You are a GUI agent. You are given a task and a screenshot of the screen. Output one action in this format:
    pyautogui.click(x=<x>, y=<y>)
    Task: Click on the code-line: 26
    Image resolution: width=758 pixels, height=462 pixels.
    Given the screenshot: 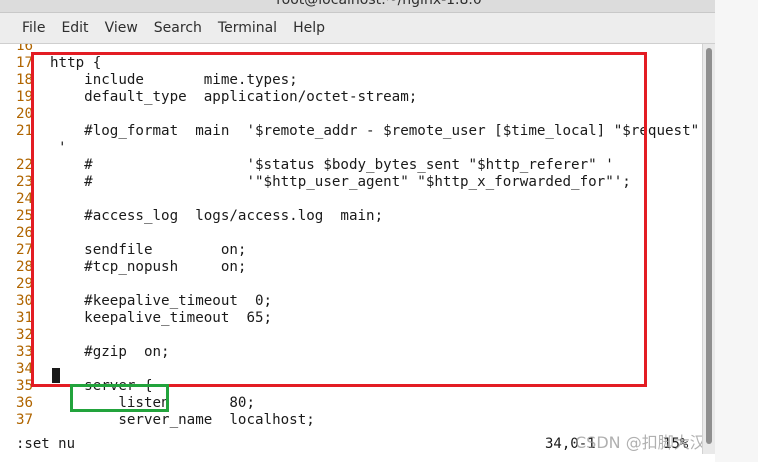 What is the action you would take?
    pyautogui.click(x=33, y=233)
    